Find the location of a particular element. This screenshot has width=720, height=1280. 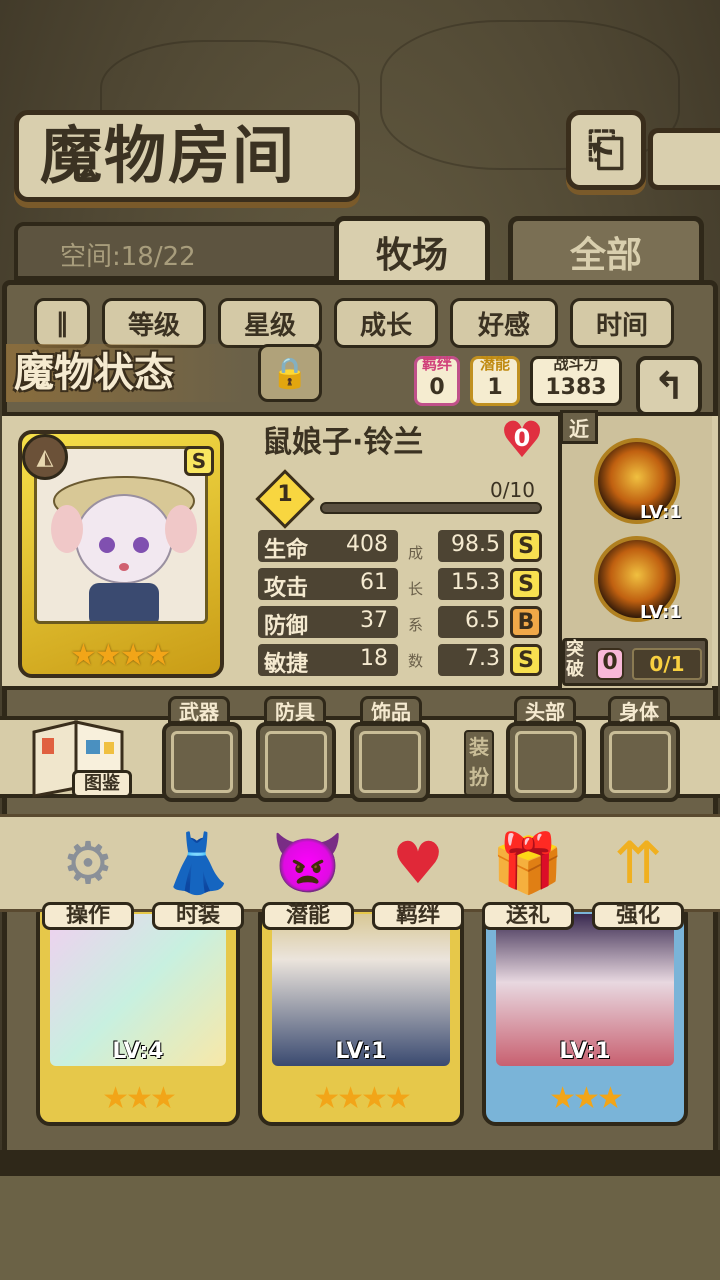

growth-caption-char: 数 is located at coordinates (416, 661).